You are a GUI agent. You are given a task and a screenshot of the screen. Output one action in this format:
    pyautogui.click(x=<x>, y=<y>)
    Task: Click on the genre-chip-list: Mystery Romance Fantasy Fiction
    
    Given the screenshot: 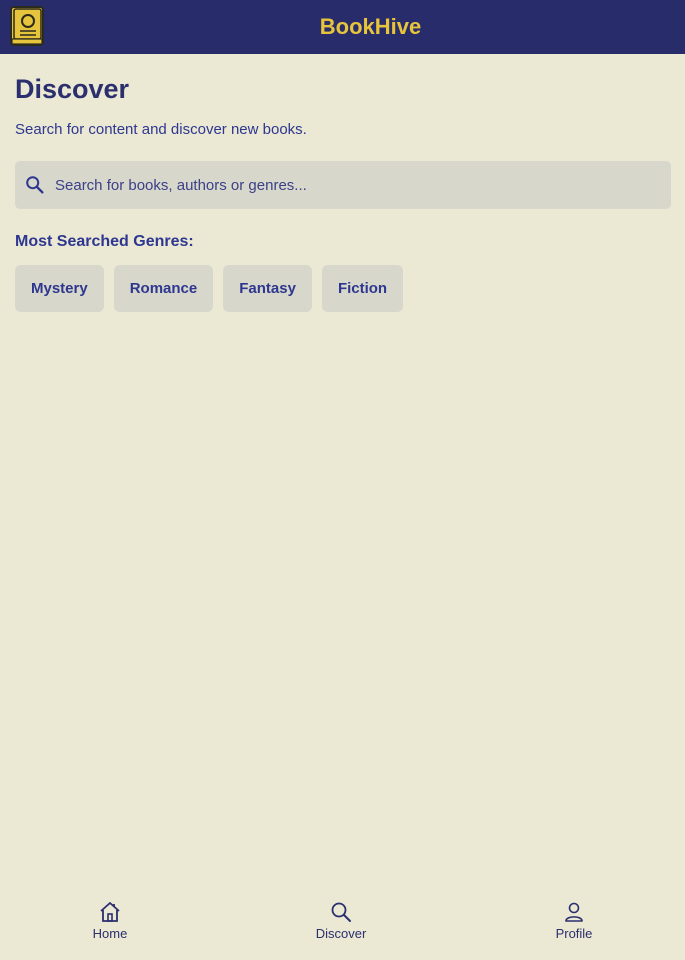 What is the action you would take?
    pyautogui.click(x=209, y=288)
    